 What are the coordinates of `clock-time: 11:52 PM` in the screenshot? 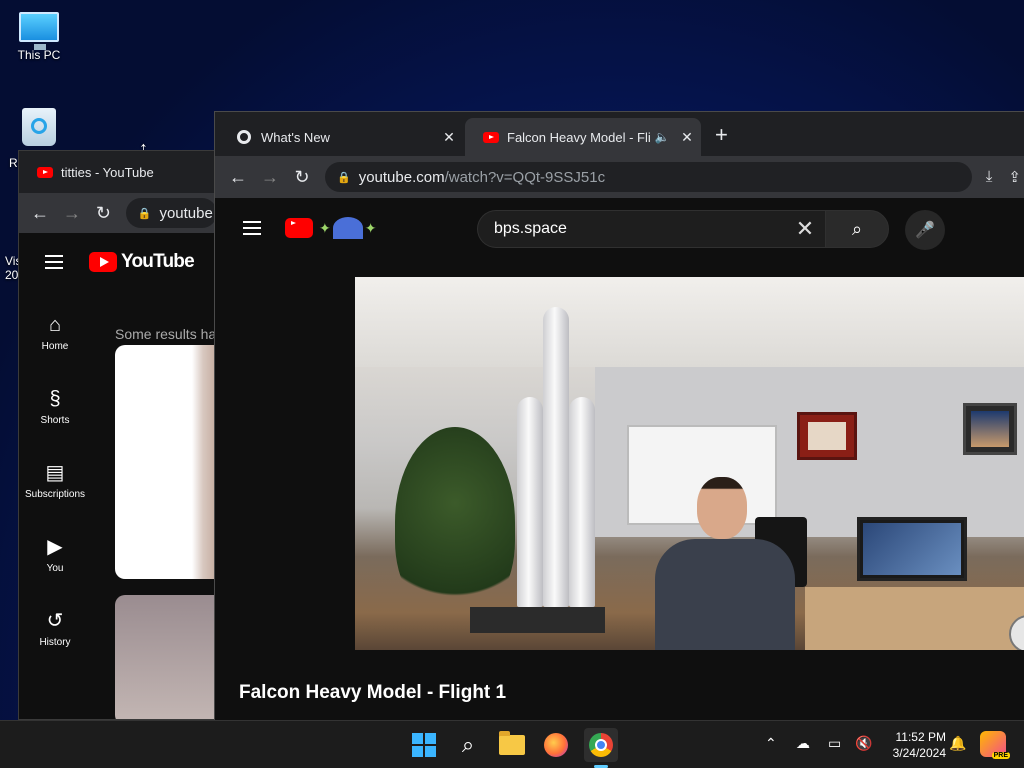 It's located at (920, 737).